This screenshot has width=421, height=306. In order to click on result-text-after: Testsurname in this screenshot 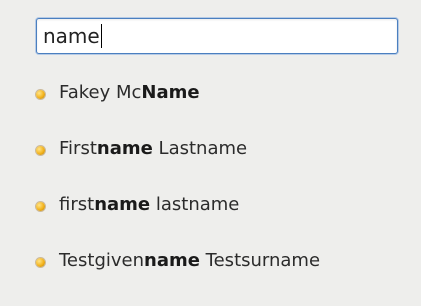, I will do `click(260, 260)`.